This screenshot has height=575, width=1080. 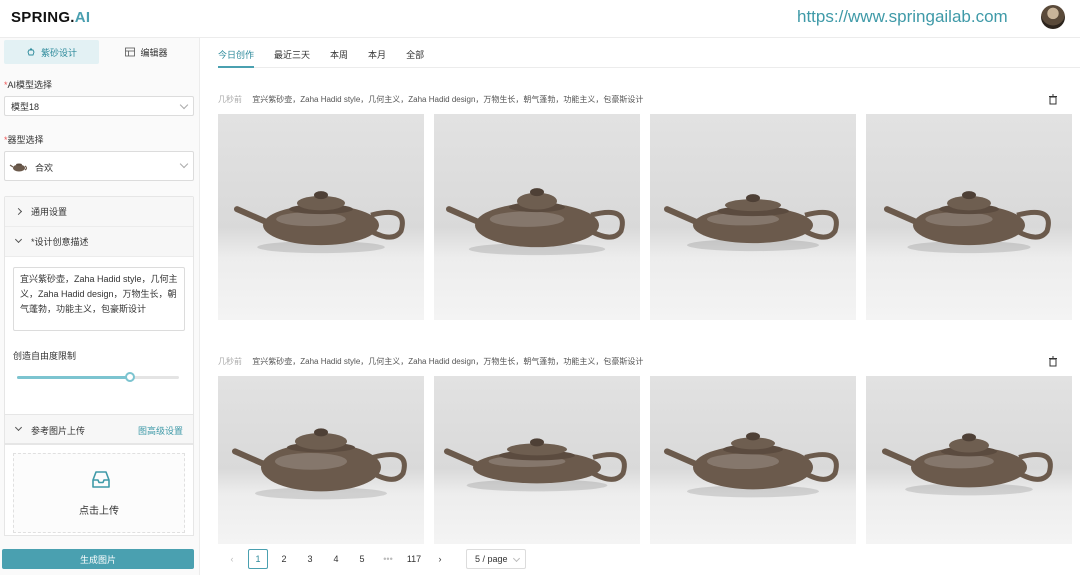 I want to click on app-logo: SPRING.AI, so click(x=50, y=17).